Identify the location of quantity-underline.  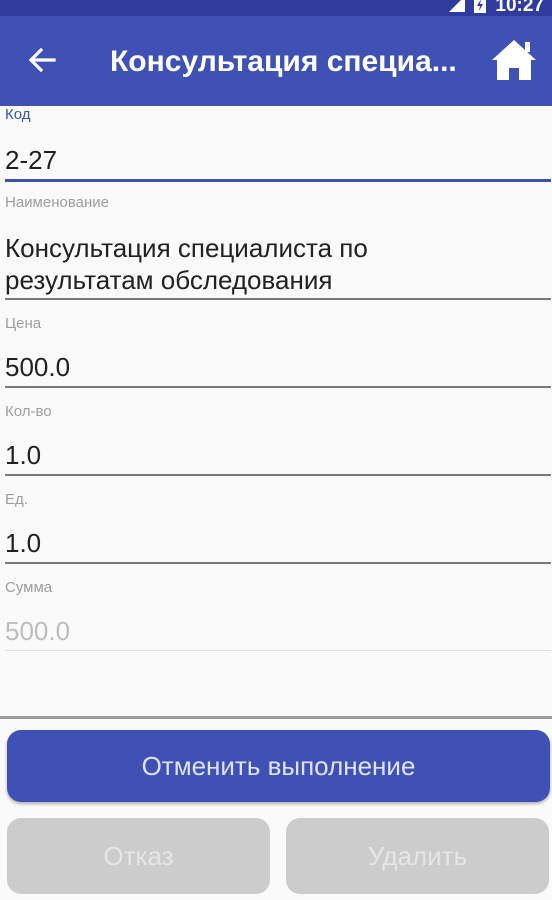
(278, 475).